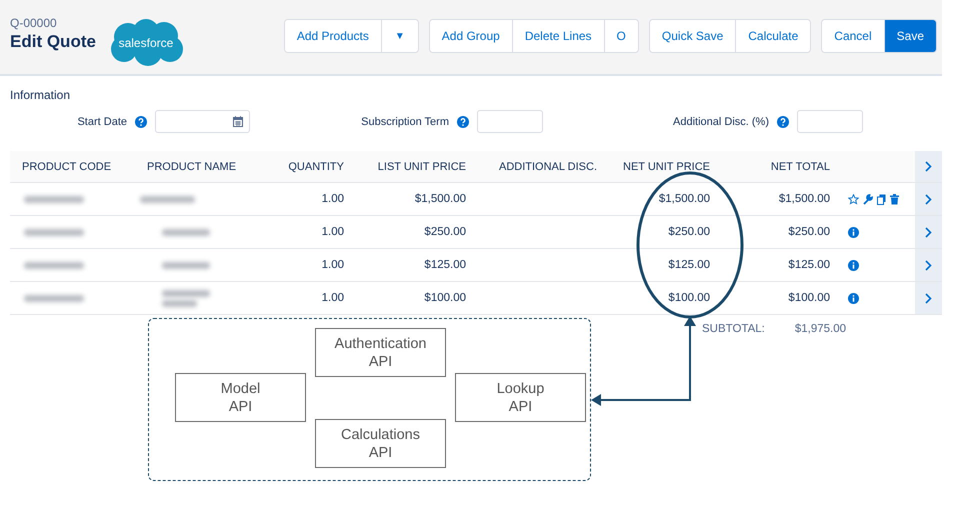  Describe the element at coordinates (202, 121) in the screenshot. I see `date-field` at that location.